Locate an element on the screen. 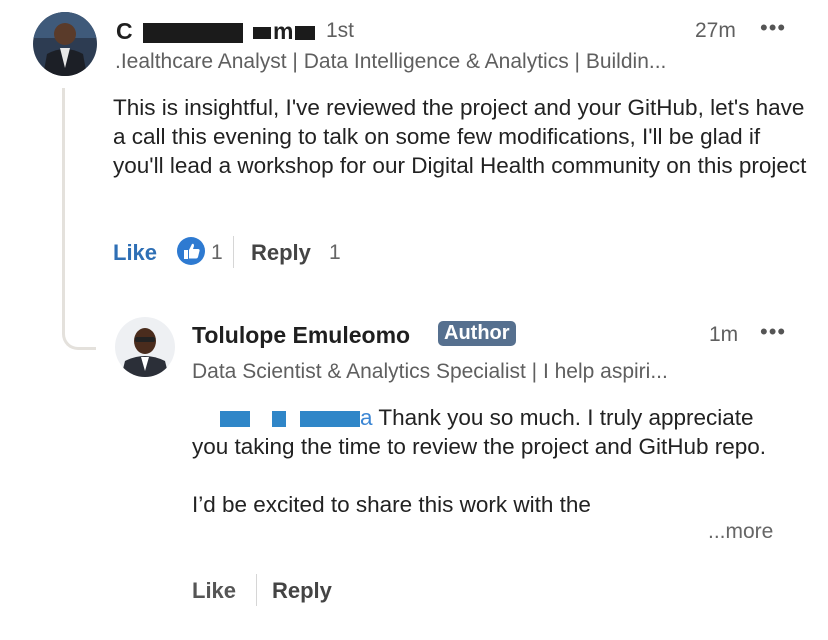  reply-button: Reply is located at coordinates (281, 253).